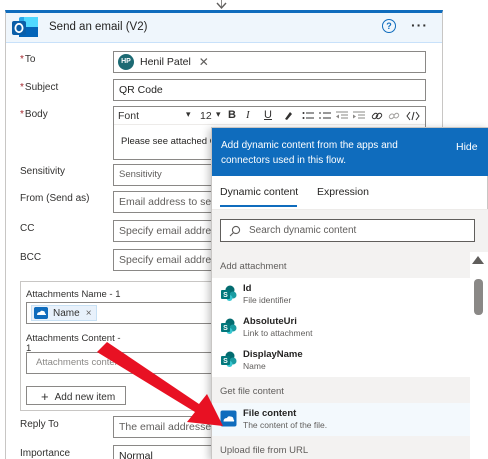 The image size is (488, 459). I want to click on body-text: Please see attached QR, so click(172, 141).